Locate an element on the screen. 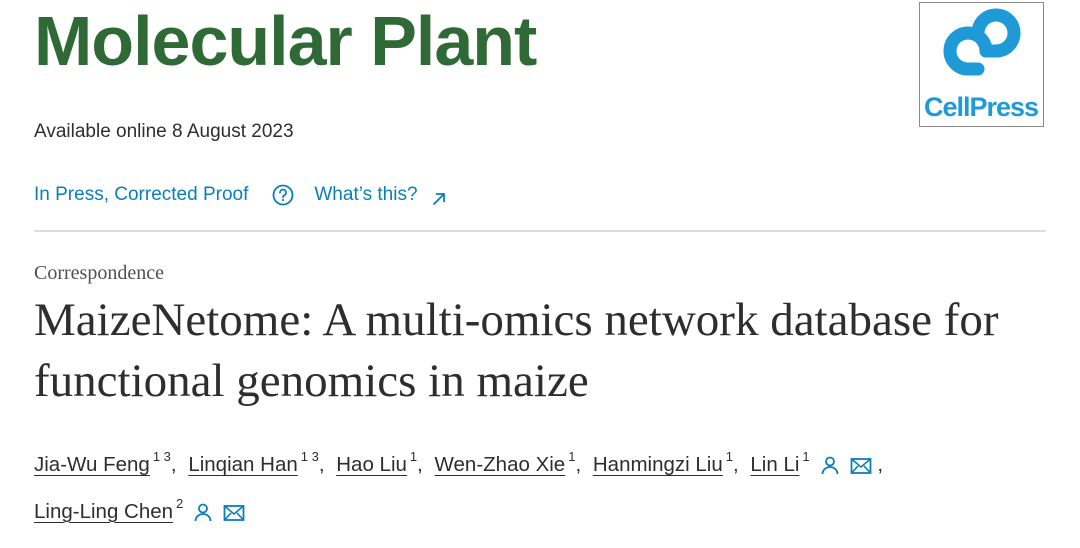 The image size is (1080, 548). journal-title: Molecular Plant is located at coordinates (285, 42).